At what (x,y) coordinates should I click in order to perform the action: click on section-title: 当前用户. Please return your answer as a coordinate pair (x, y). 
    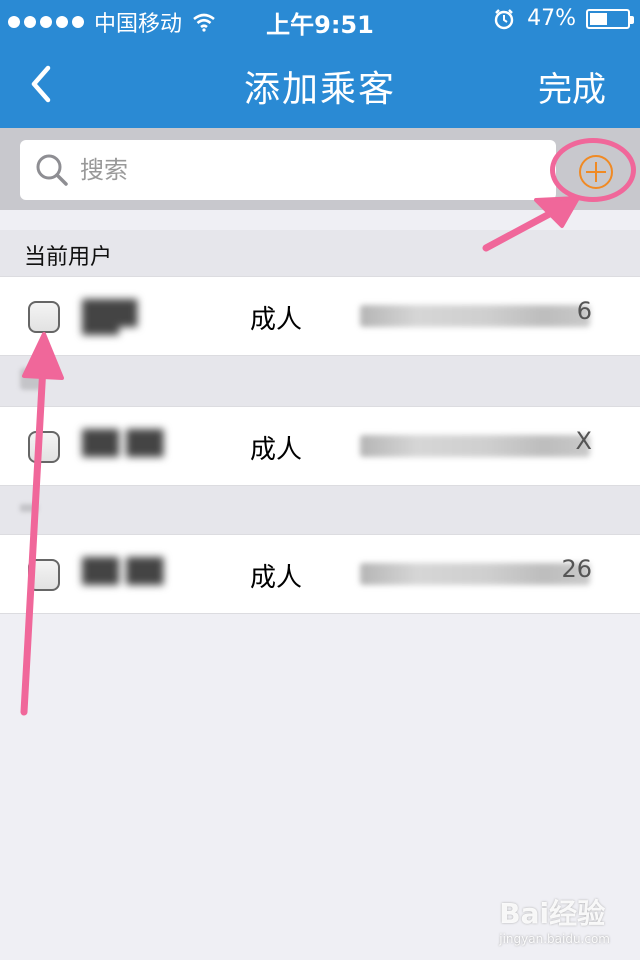
    Looking at the image, I should click on (68, 257).